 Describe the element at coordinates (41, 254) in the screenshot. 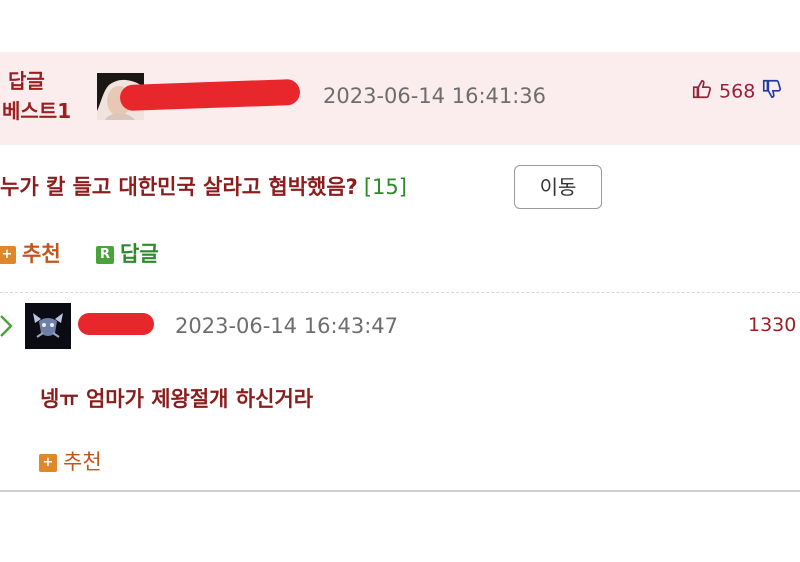

I see `recommend-label: 추천` at that location.